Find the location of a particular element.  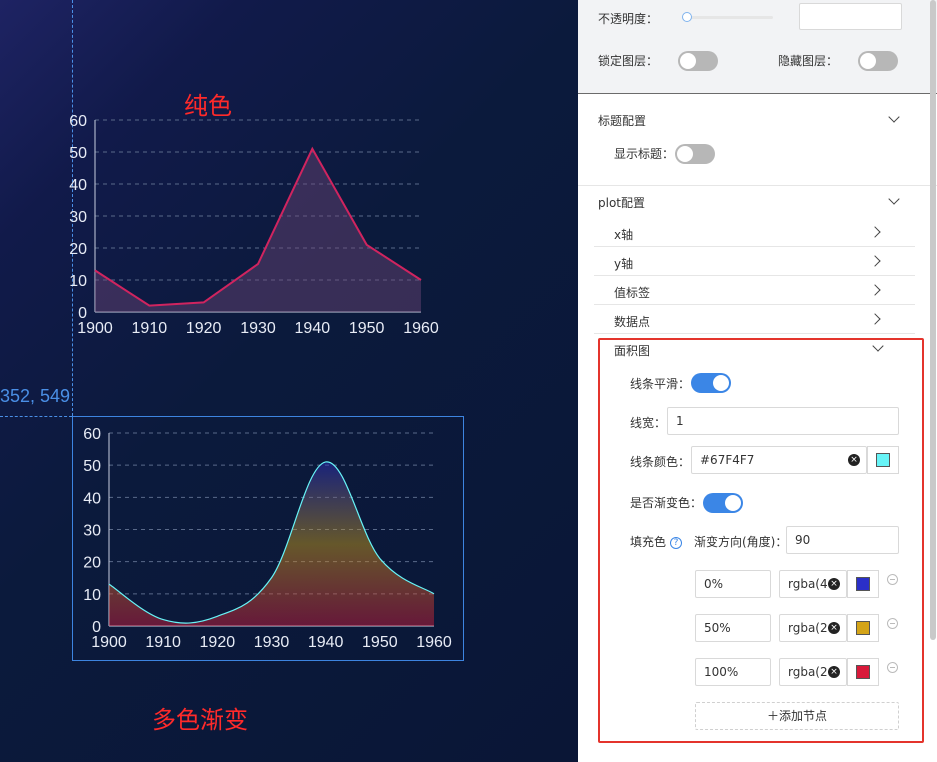

x-tick-label: 1940 is located at coordinates (313, 328).